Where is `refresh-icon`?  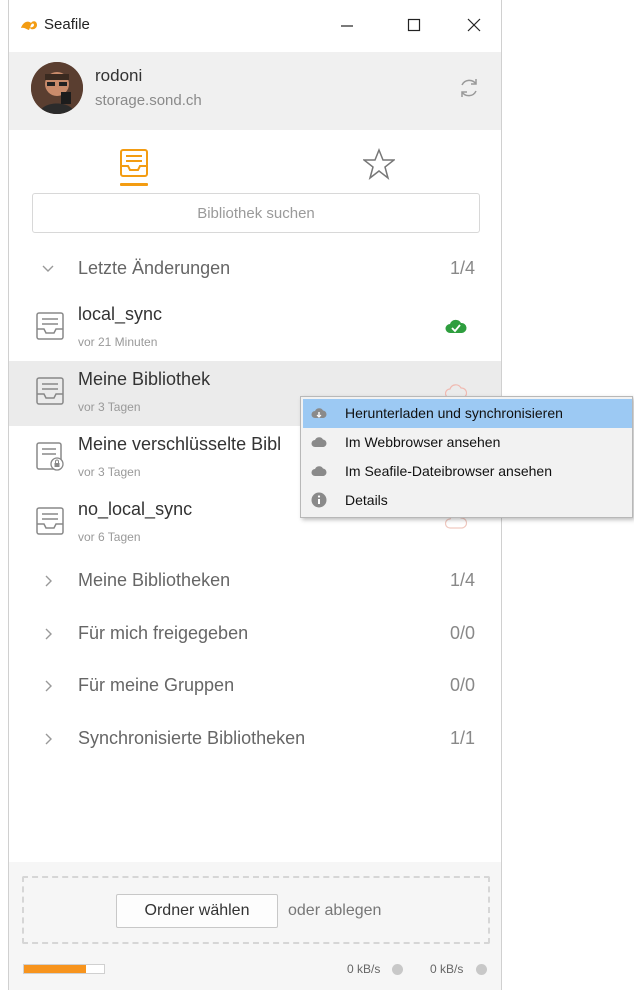 refresh-icon is located at coordinates (469, 88).